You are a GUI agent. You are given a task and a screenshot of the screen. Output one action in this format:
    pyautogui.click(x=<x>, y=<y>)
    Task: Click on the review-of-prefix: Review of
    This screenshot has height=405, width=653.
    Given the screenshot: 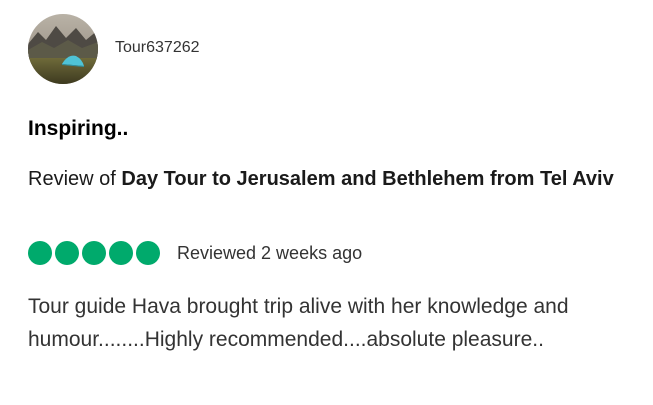 What is the action you would take?
    pyautogui.click(x=75, y=179)
    